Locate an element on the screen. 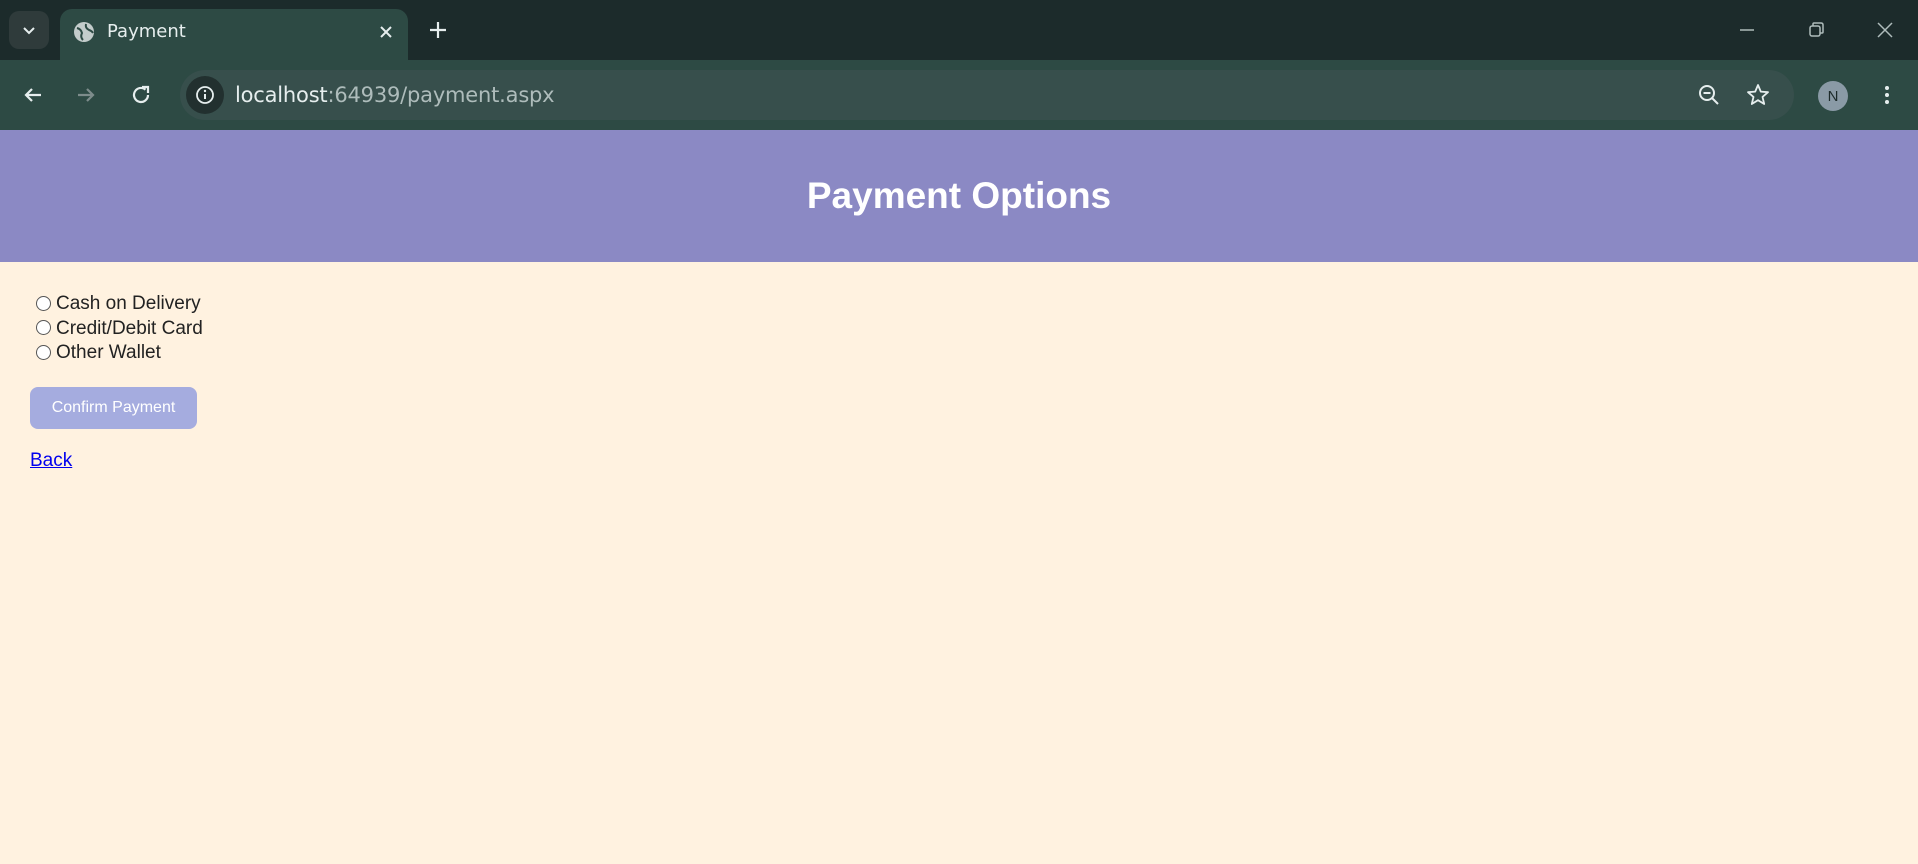  tab-strip: Payment is located at coordinates (959, 30).